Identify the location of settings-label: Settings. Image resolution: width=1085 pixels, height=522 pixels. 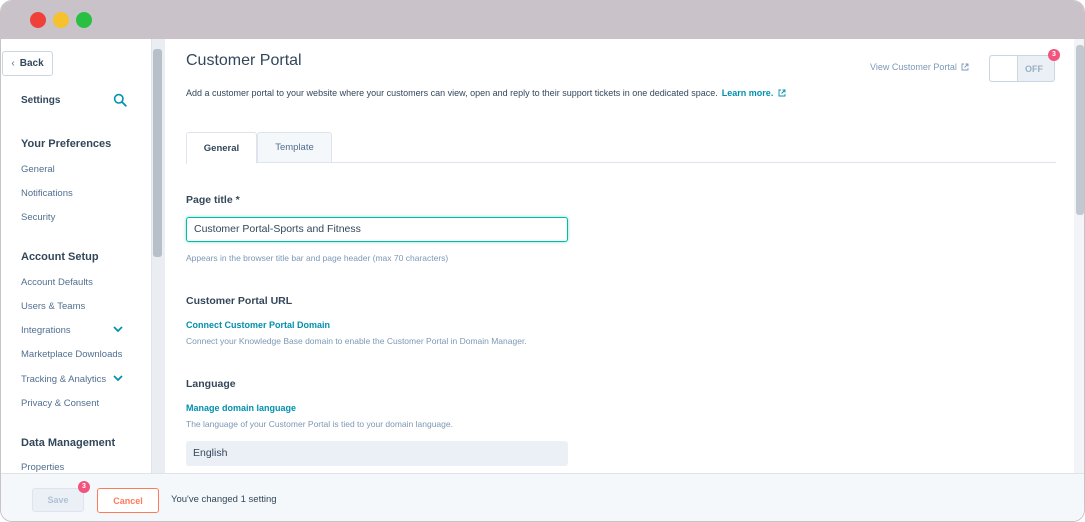
(41, 100).